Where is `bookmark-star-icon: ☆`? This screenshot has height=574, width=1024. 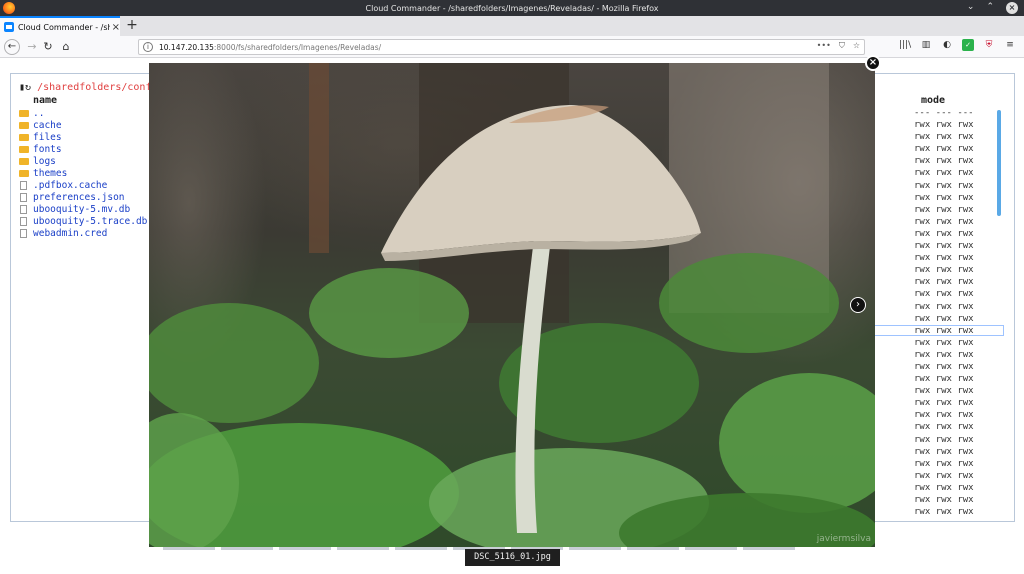
bookmark-star-icon: ☆ is located at coordinates (856, 46).